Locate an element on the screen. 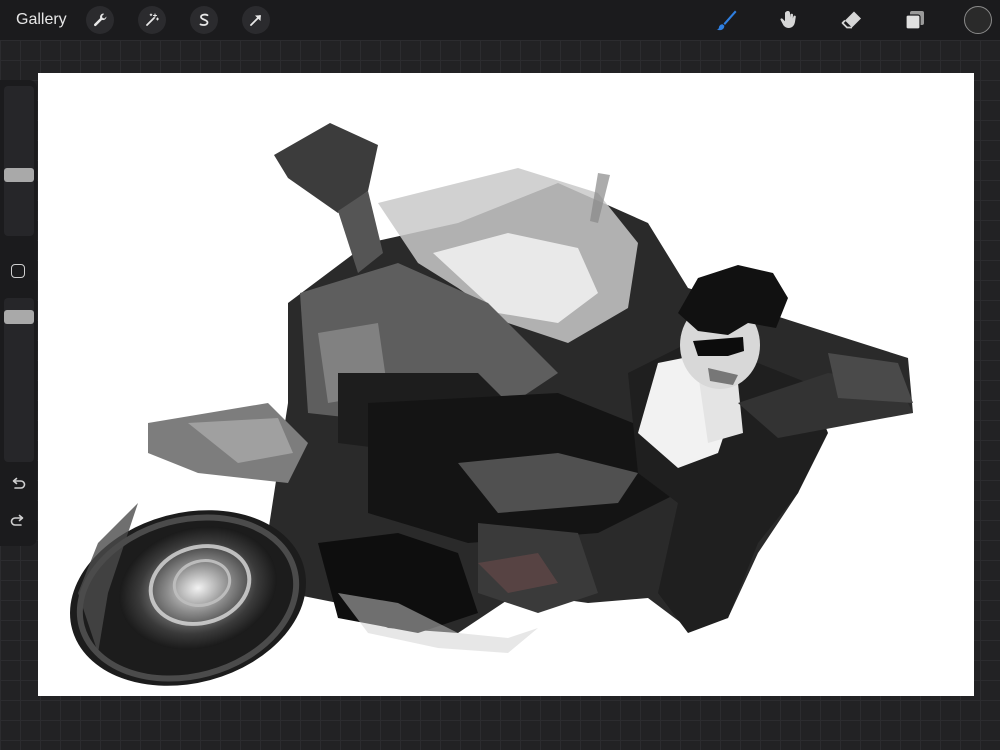  redo-icon is located at coordinates (17, 520).